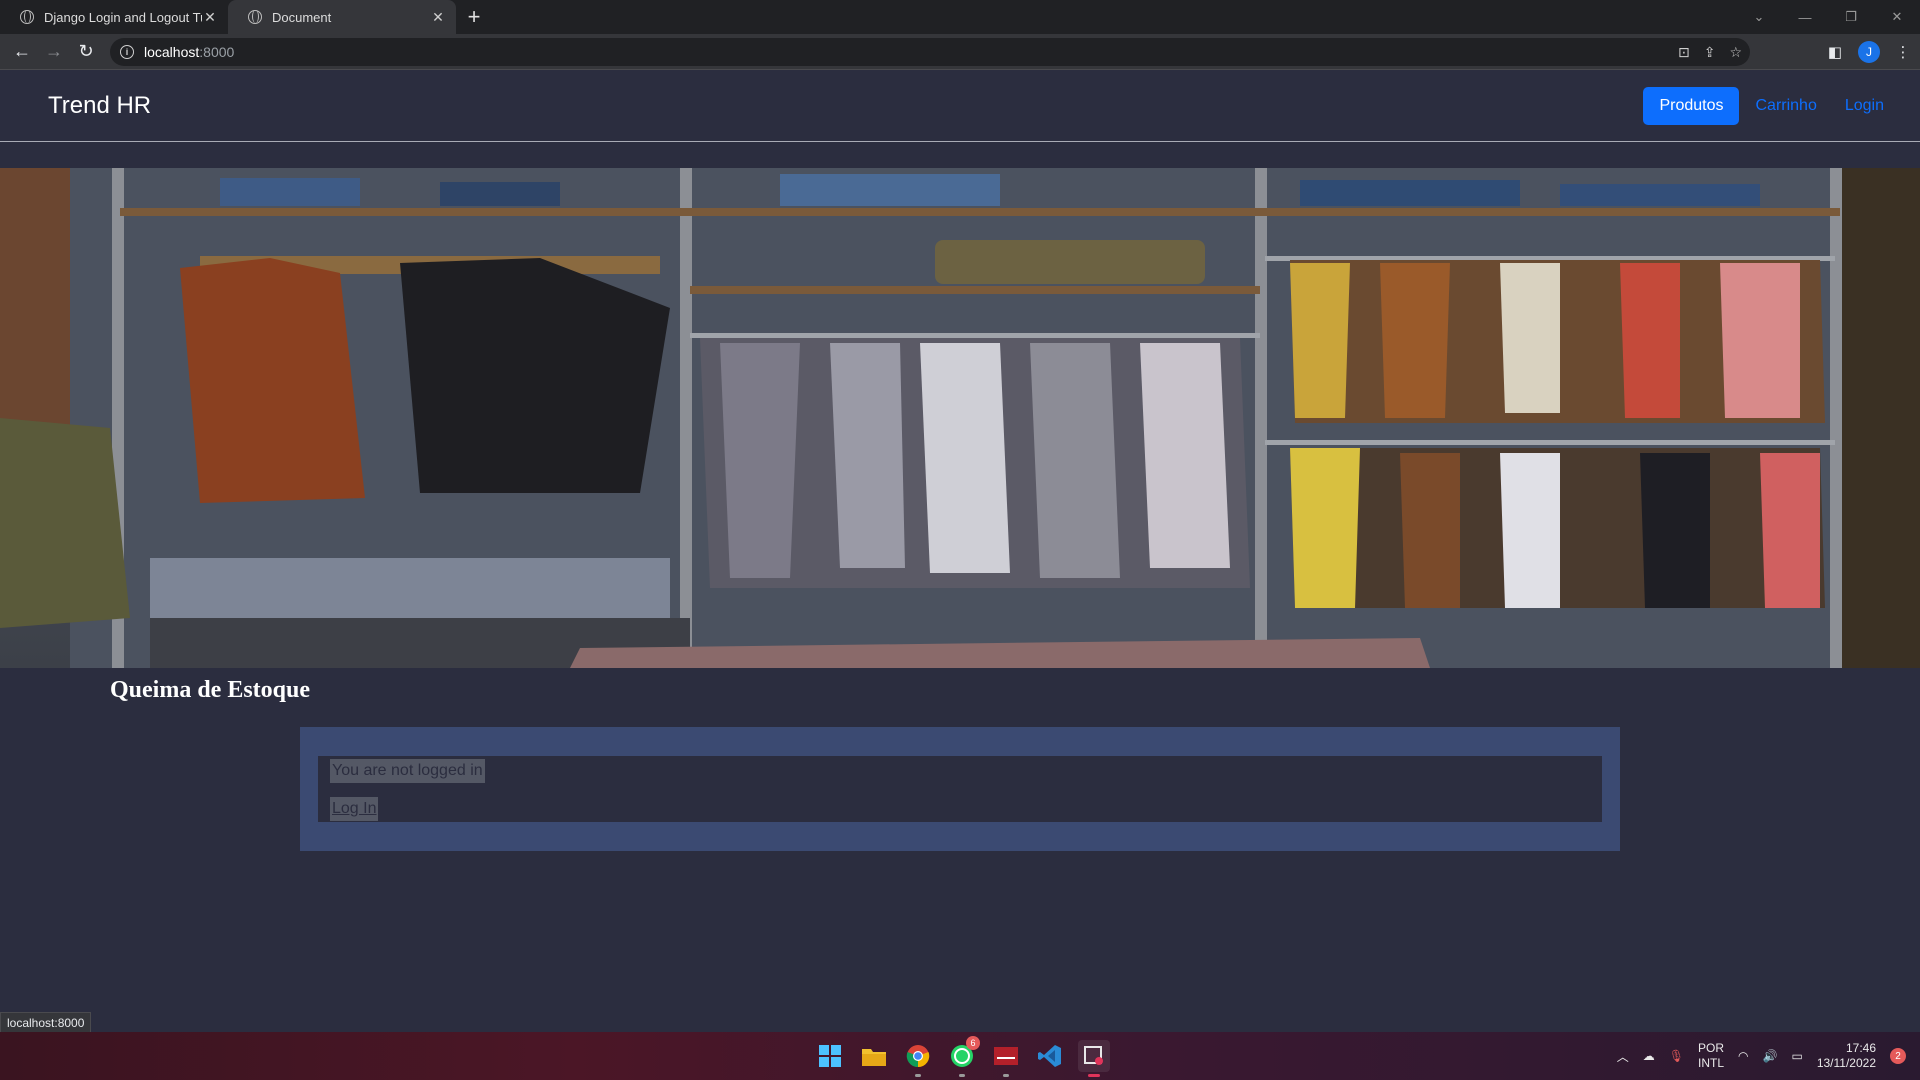 The width and height of the screenshot is (1920, 1080). Describe the element at coordinates (1796, 1056) in the screenshot. I see `battery-icon: ▭` at that location.